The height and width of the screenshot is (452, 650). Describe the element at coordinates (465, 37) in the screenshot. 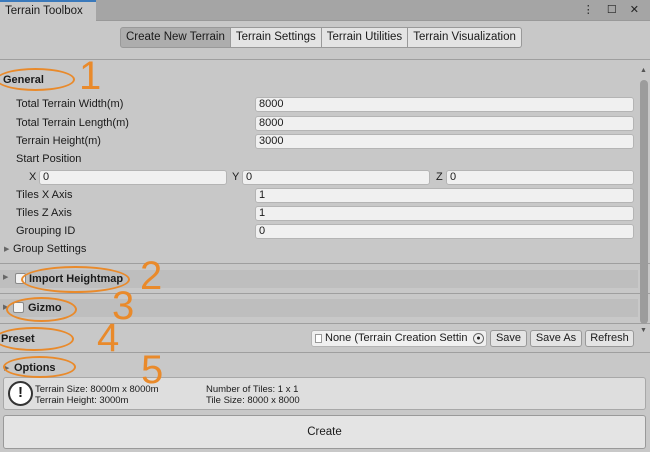

I see `tab-terrain-visualization: Terrain Visualization` at that location.